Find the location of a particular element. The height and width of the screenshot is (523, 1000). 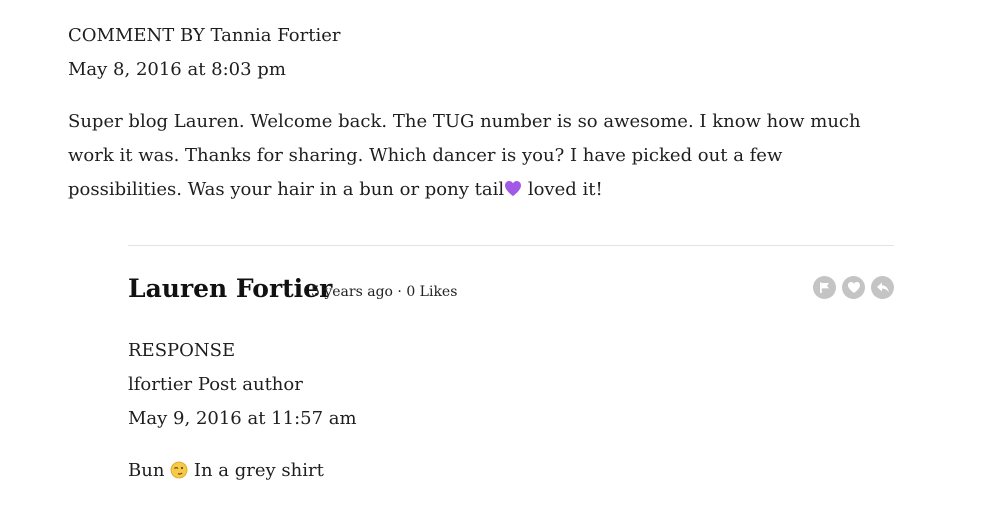

heart-icon is located at coordinates (853, 287).